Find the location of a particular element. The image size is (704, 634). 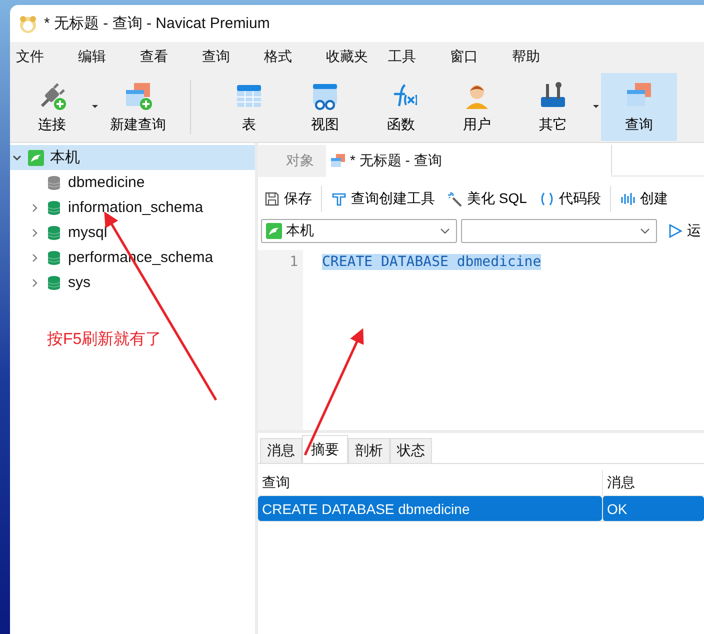

tab: 状态 is located at coordinates (411, 450).